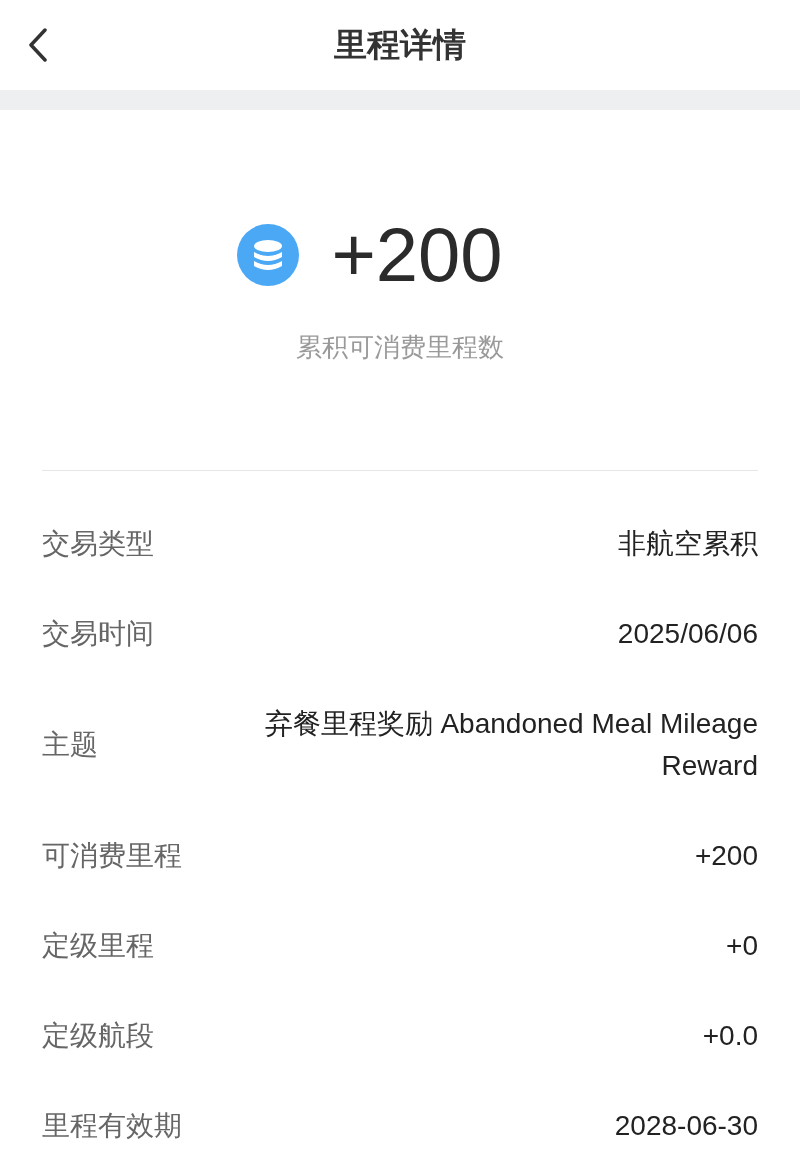 The height and width of the screenshot is (1175, 800). I want to click on detail-label: 定级航段, so click(98, 1036).